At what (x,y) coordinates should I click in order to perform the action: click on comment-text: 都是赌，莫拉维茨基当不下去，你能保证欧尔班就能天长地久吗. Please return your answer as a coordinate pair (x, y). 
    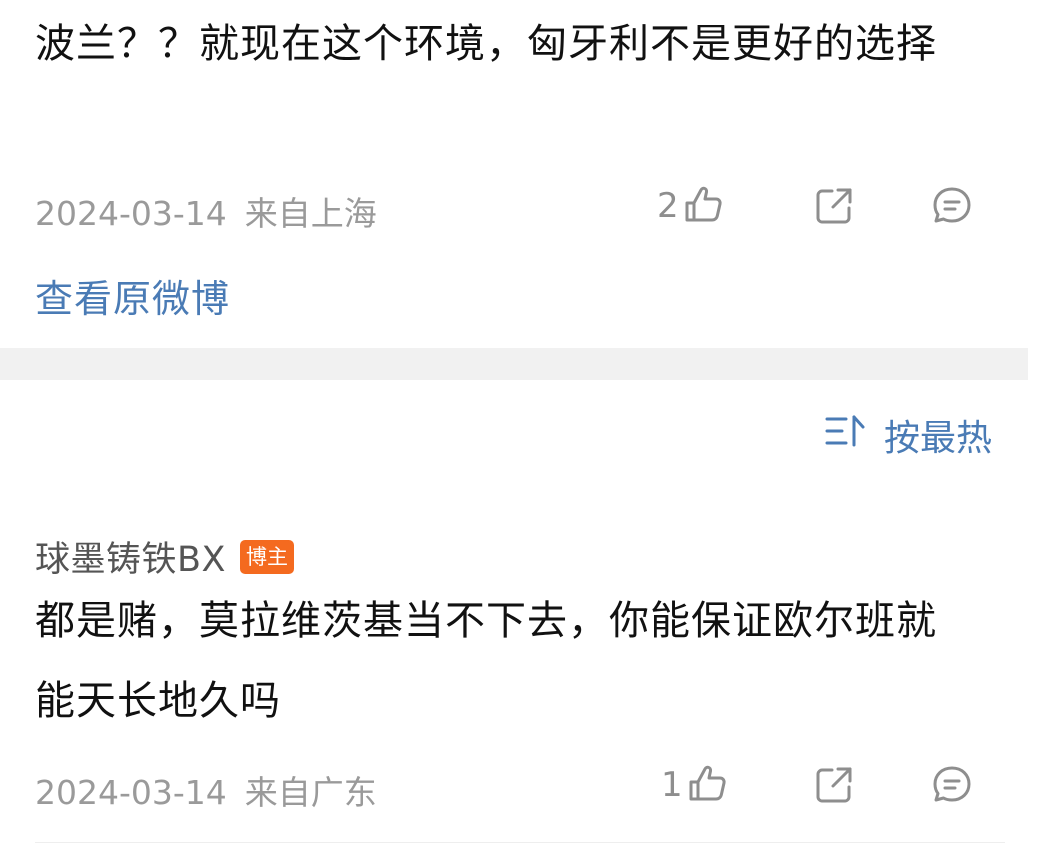
    Looking at the image, I should click on (486, 661).